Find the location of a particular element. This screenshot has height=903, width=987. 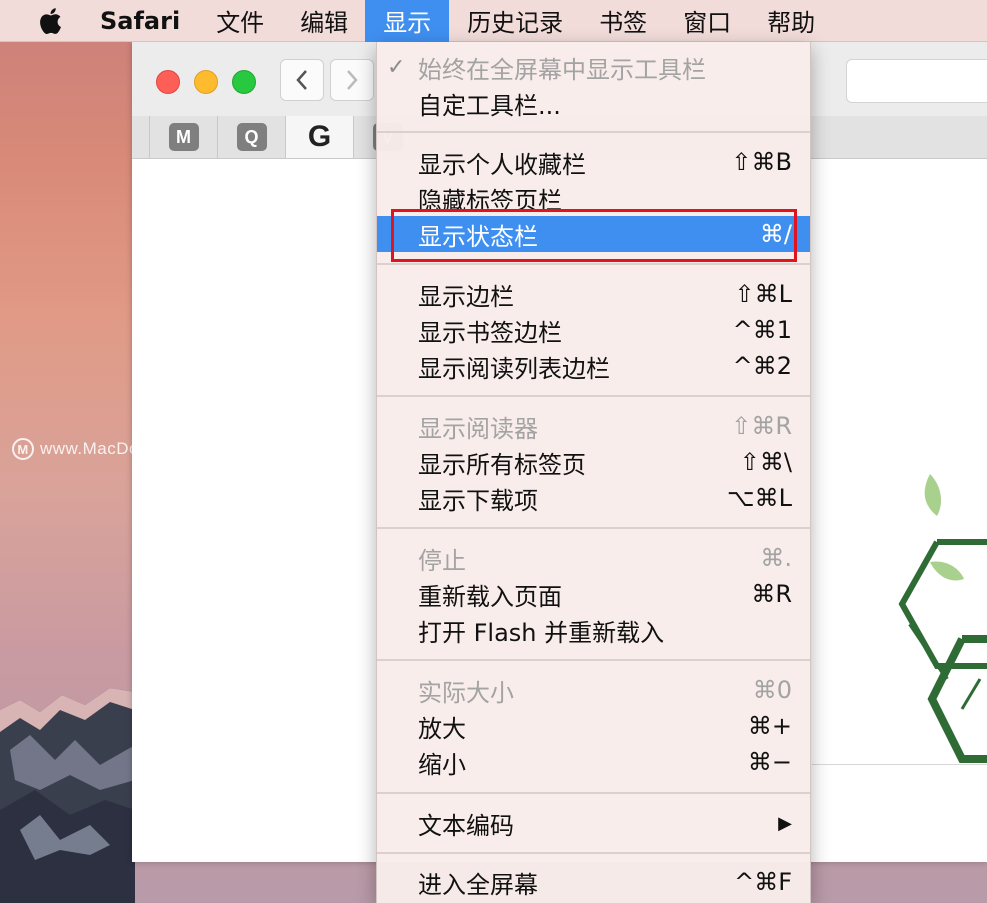

menu-item-show-reading-list-sidebar: 显示阅读列表边栏 ^⌘2 is located at coordinates (593, 366).